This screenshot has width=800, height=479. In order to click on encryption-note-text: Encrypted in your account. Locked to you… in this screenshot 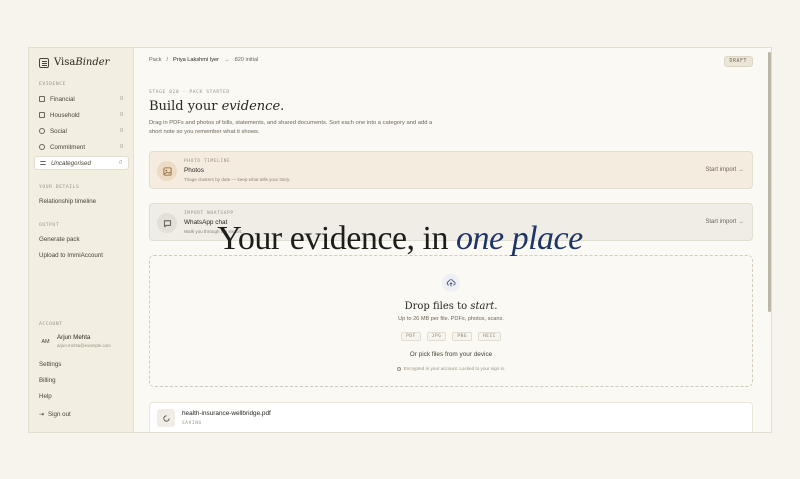, I will do `click(454, 368)`.